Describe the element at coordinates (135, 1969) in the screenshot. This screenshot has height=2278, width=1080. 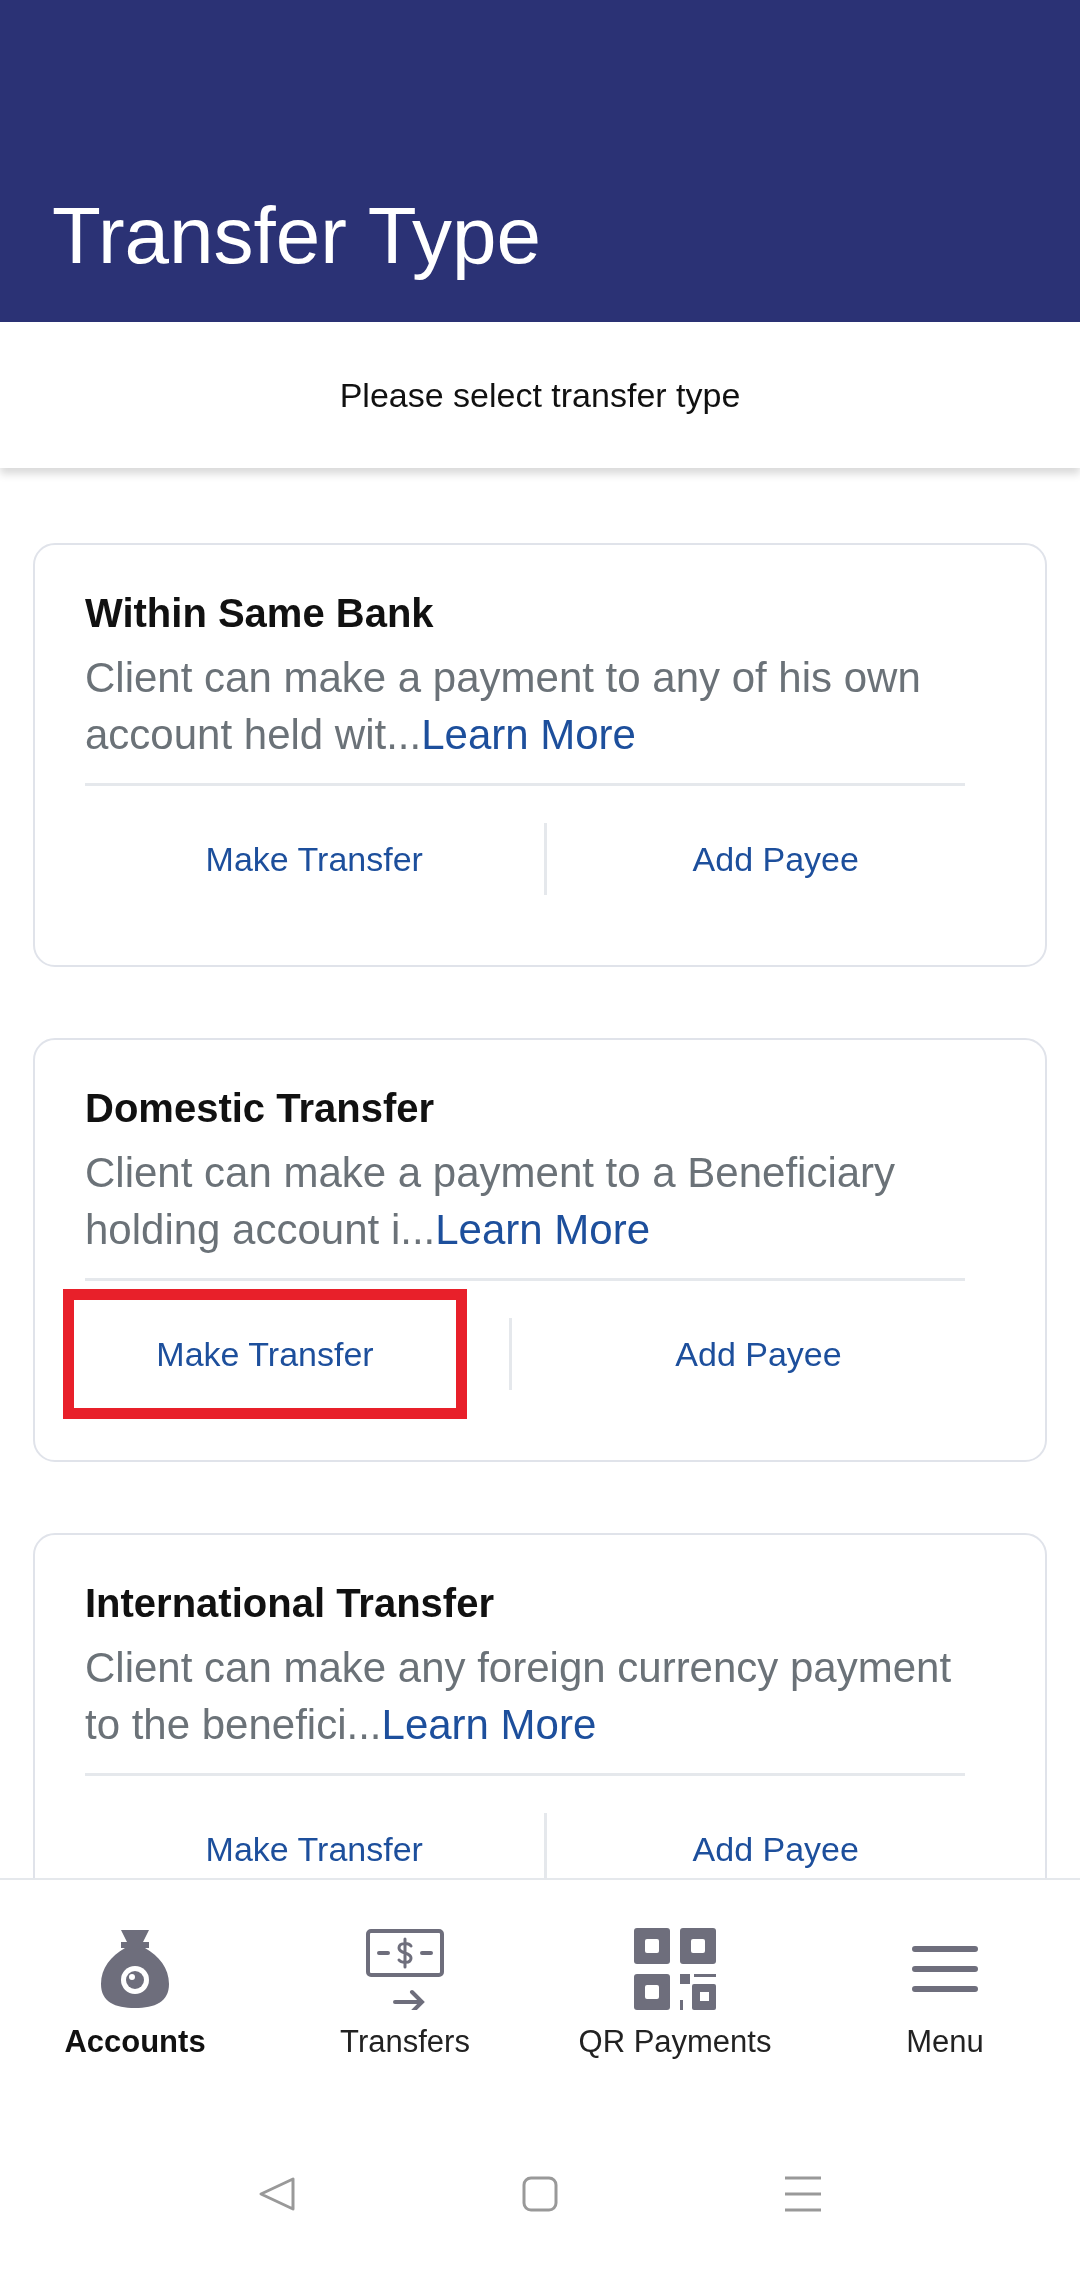
I see `money-bag-icon` at that location.